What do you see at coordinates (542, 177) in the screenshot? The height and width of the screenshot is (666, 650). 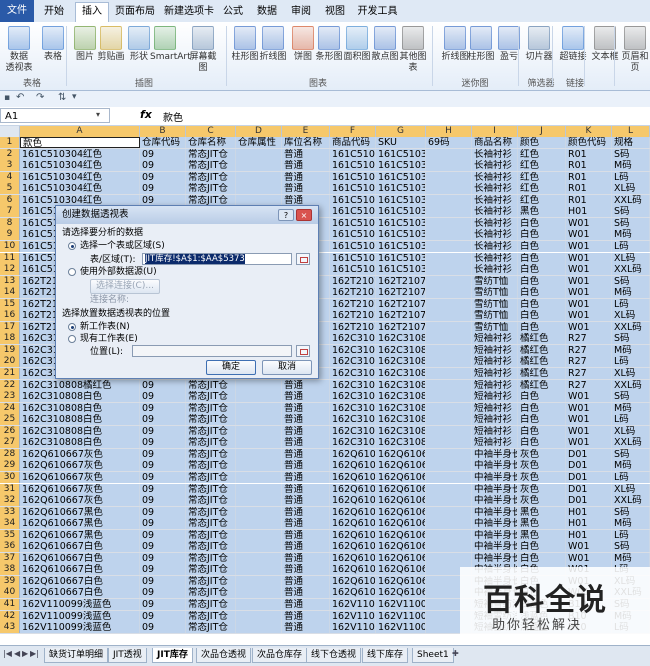 I see `cell: 红色` at bounding box center [542, 177].